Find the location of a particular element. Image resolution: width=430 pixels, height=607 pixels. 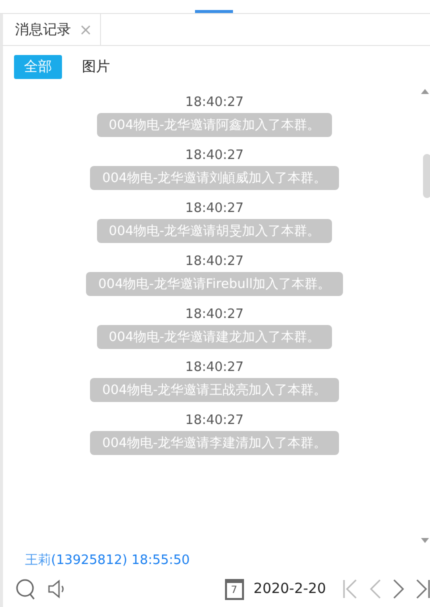

scroll-down-icon is located at coordinates (425, 540).